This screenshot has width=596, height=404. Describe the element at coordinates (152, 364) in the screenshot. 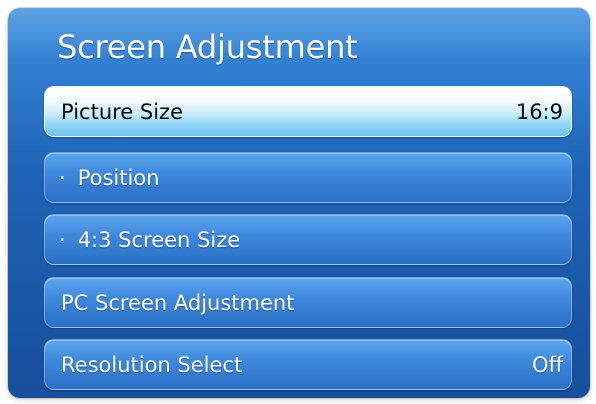

I see `menu-item-label: Resolution Select` at that location.